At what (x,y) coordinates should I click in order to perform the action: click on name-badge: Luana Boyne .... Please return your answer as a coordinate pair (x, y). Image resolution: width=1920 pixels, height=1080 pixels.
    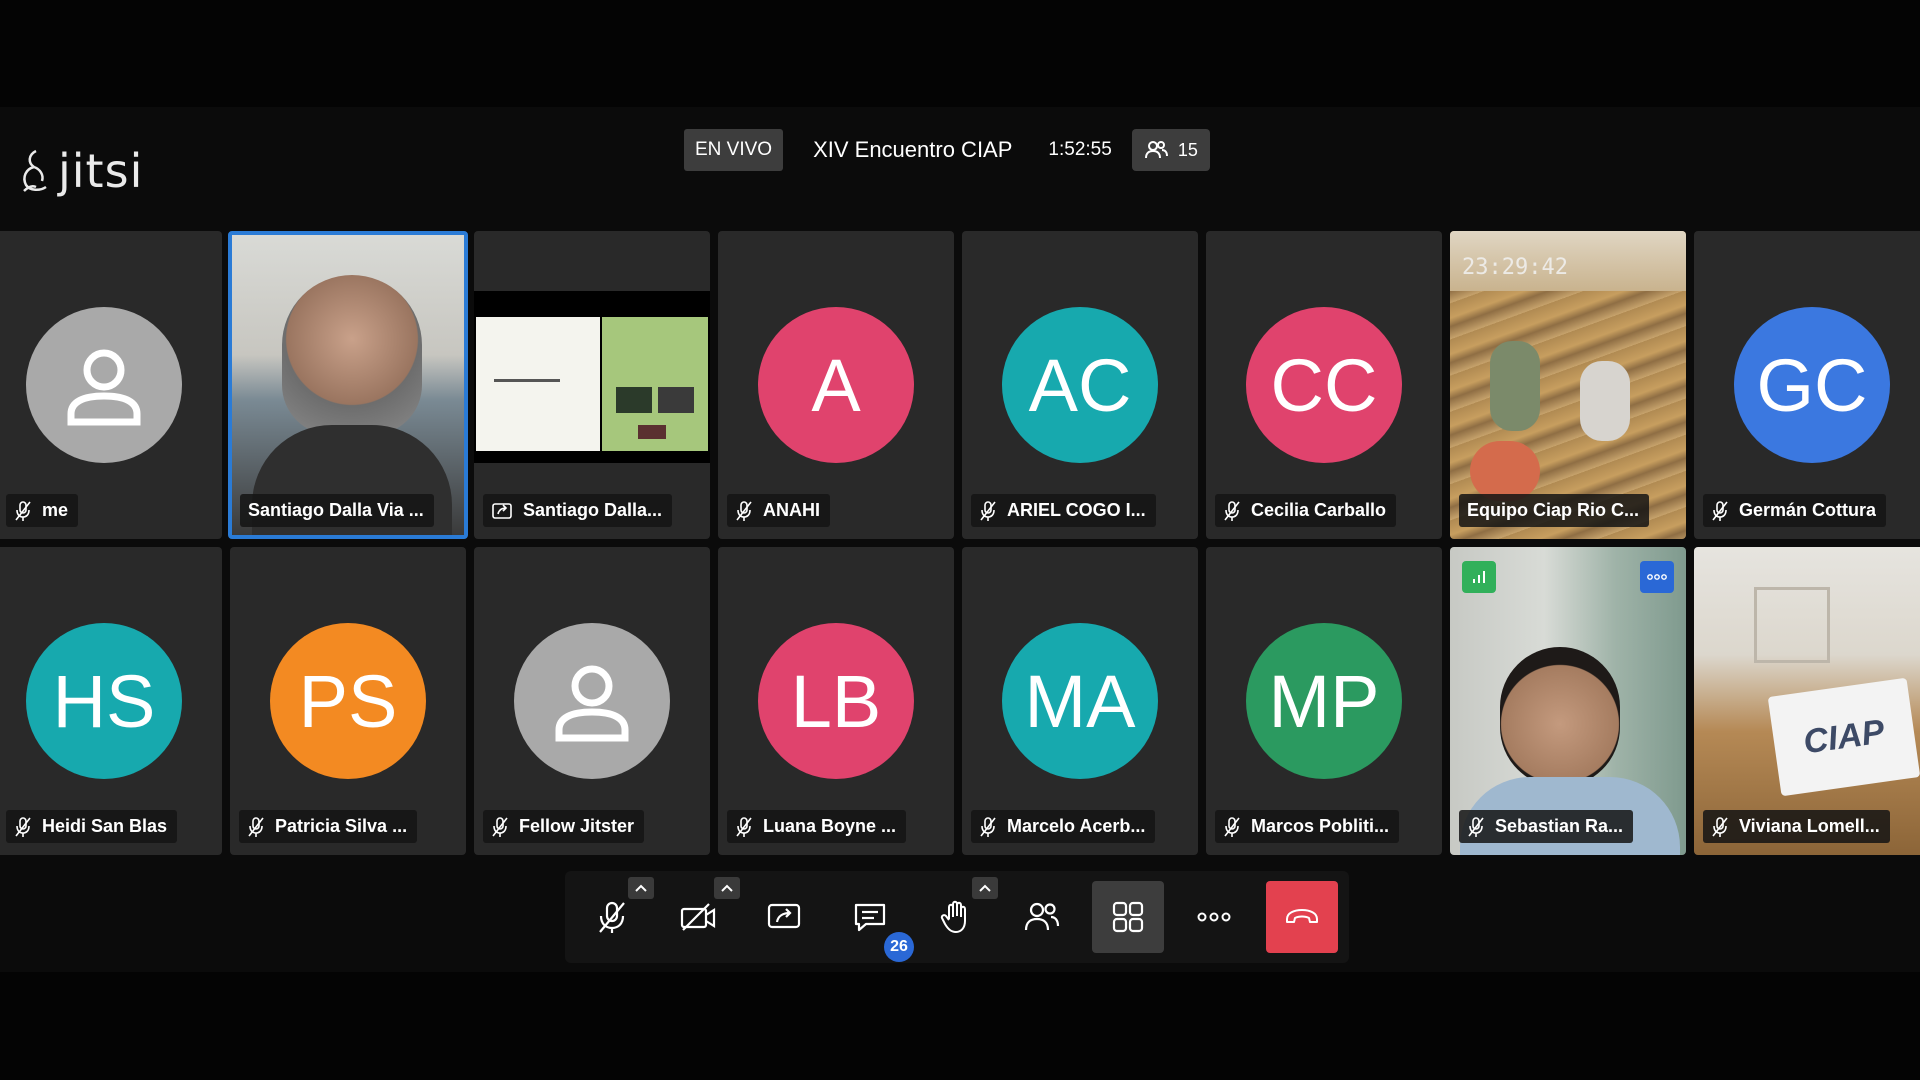
    Looking at the image, I should click on (817, 826).